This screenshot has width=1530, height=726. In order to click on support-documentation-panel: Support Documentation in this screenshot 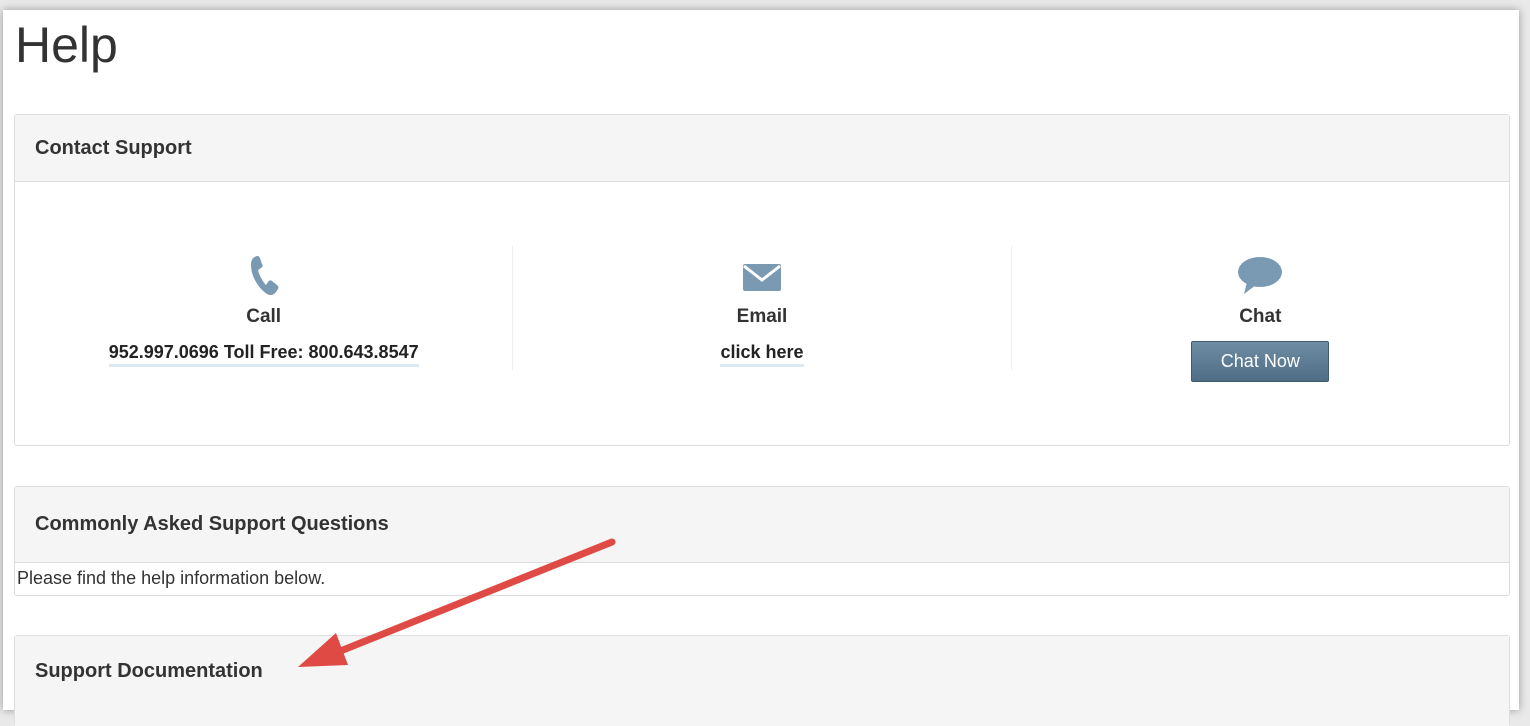, I will do `click(762, 680)`.